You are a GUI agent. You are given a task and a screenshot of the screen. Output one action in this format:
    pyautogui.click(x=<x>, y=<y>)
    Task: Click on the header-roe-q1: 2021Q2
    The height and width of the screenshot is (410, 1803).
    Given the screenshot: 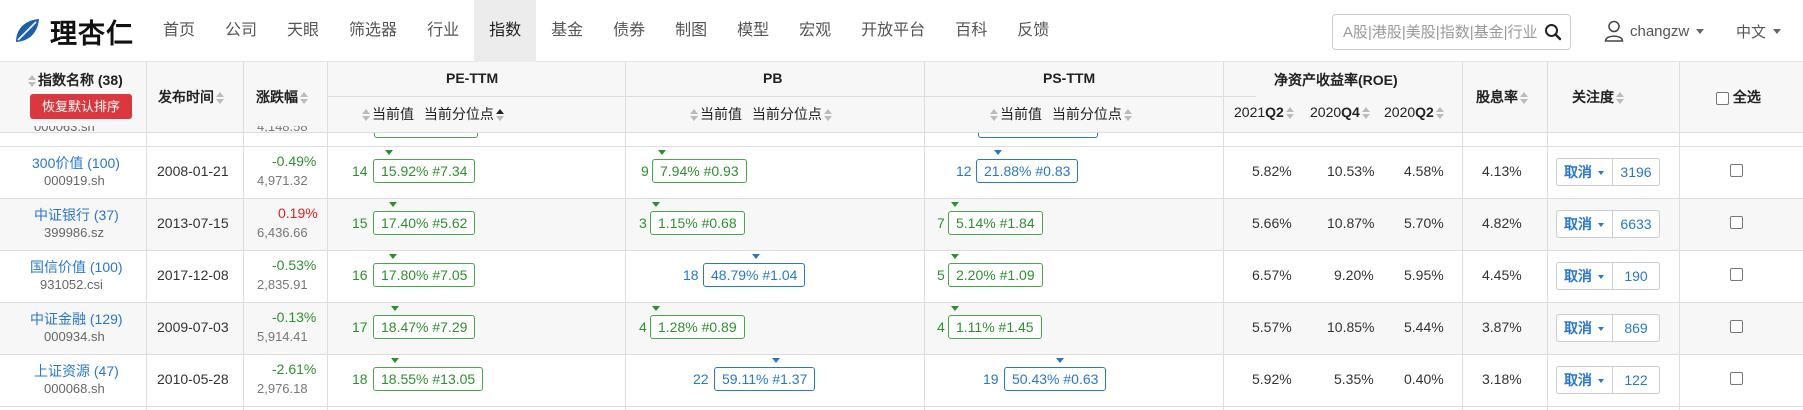 What is the action you would take?
    pyautogui.click(x=1265, y=112)
    